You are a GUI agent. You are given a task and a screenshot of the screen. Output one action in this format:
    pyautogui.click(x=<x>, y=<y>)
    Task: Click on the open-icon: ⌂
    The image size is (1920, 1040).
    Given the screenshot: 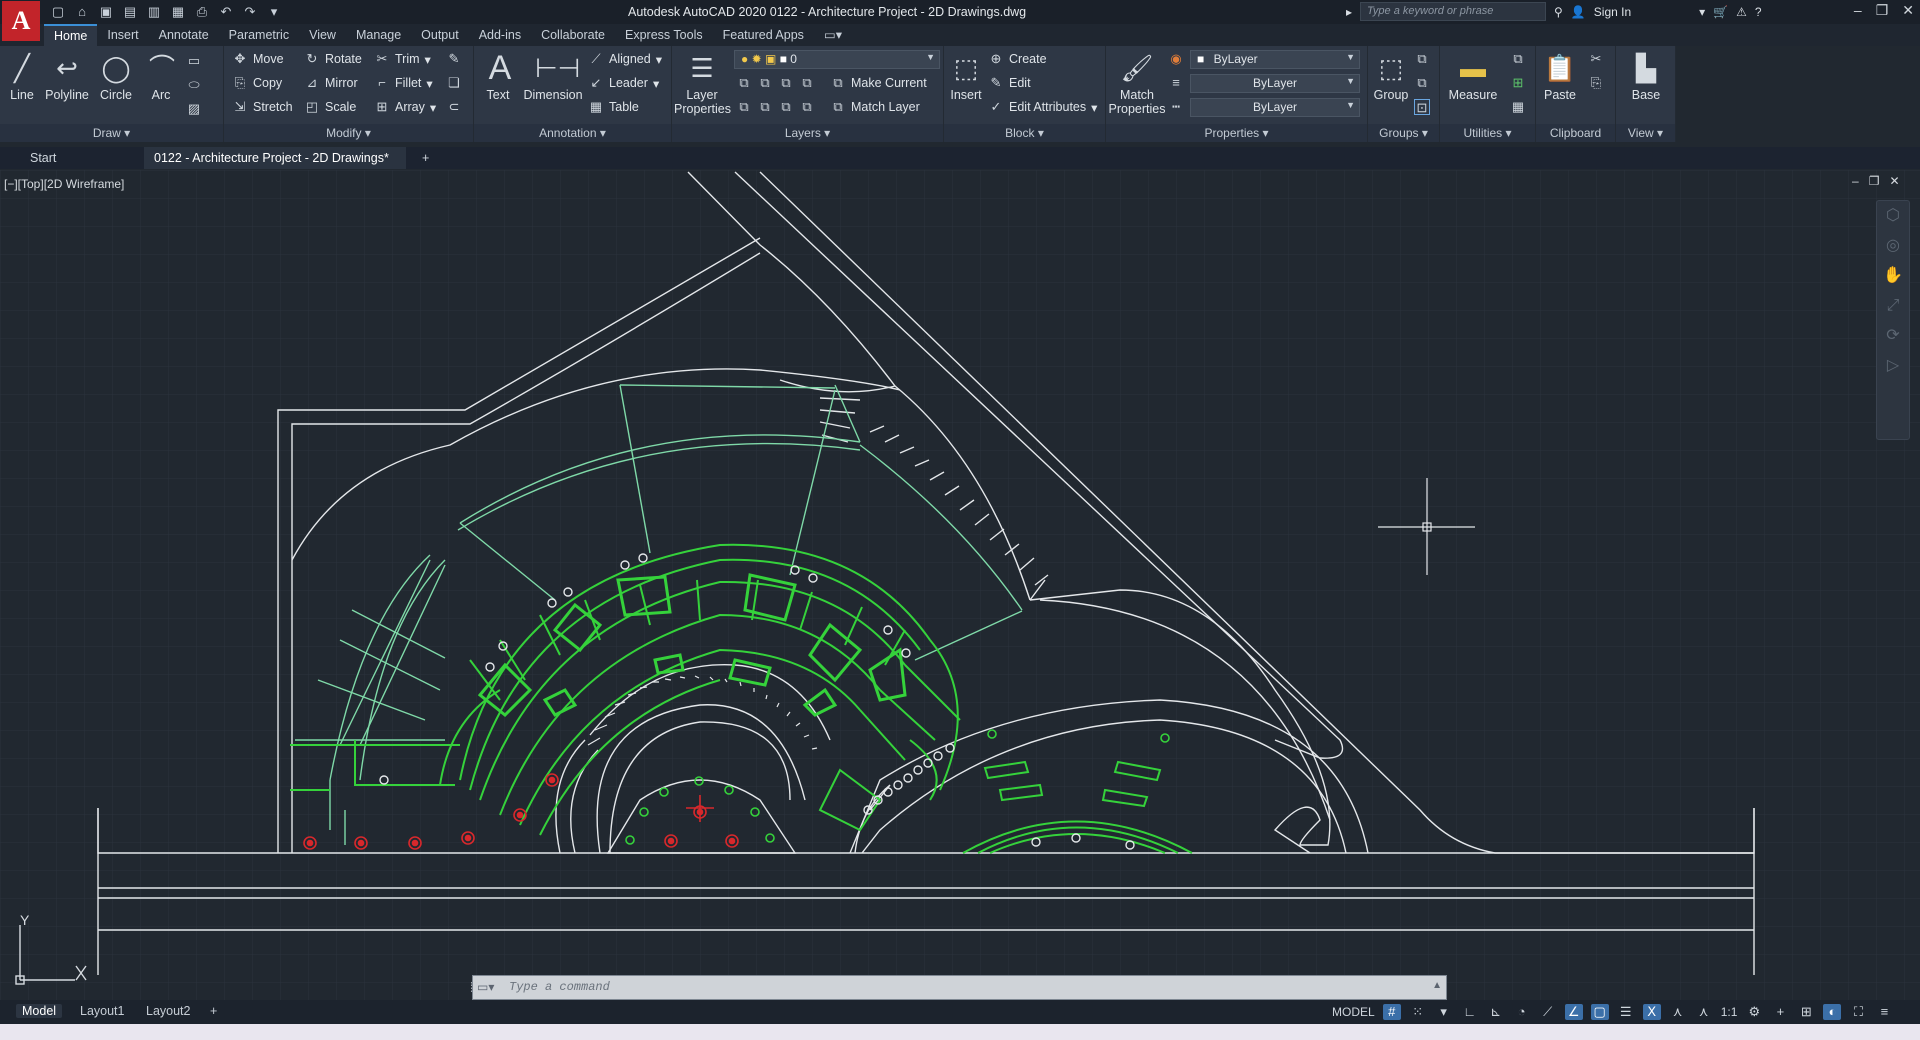 What is the action you would take?
    pyautogui.click(x=82, y=12)
    